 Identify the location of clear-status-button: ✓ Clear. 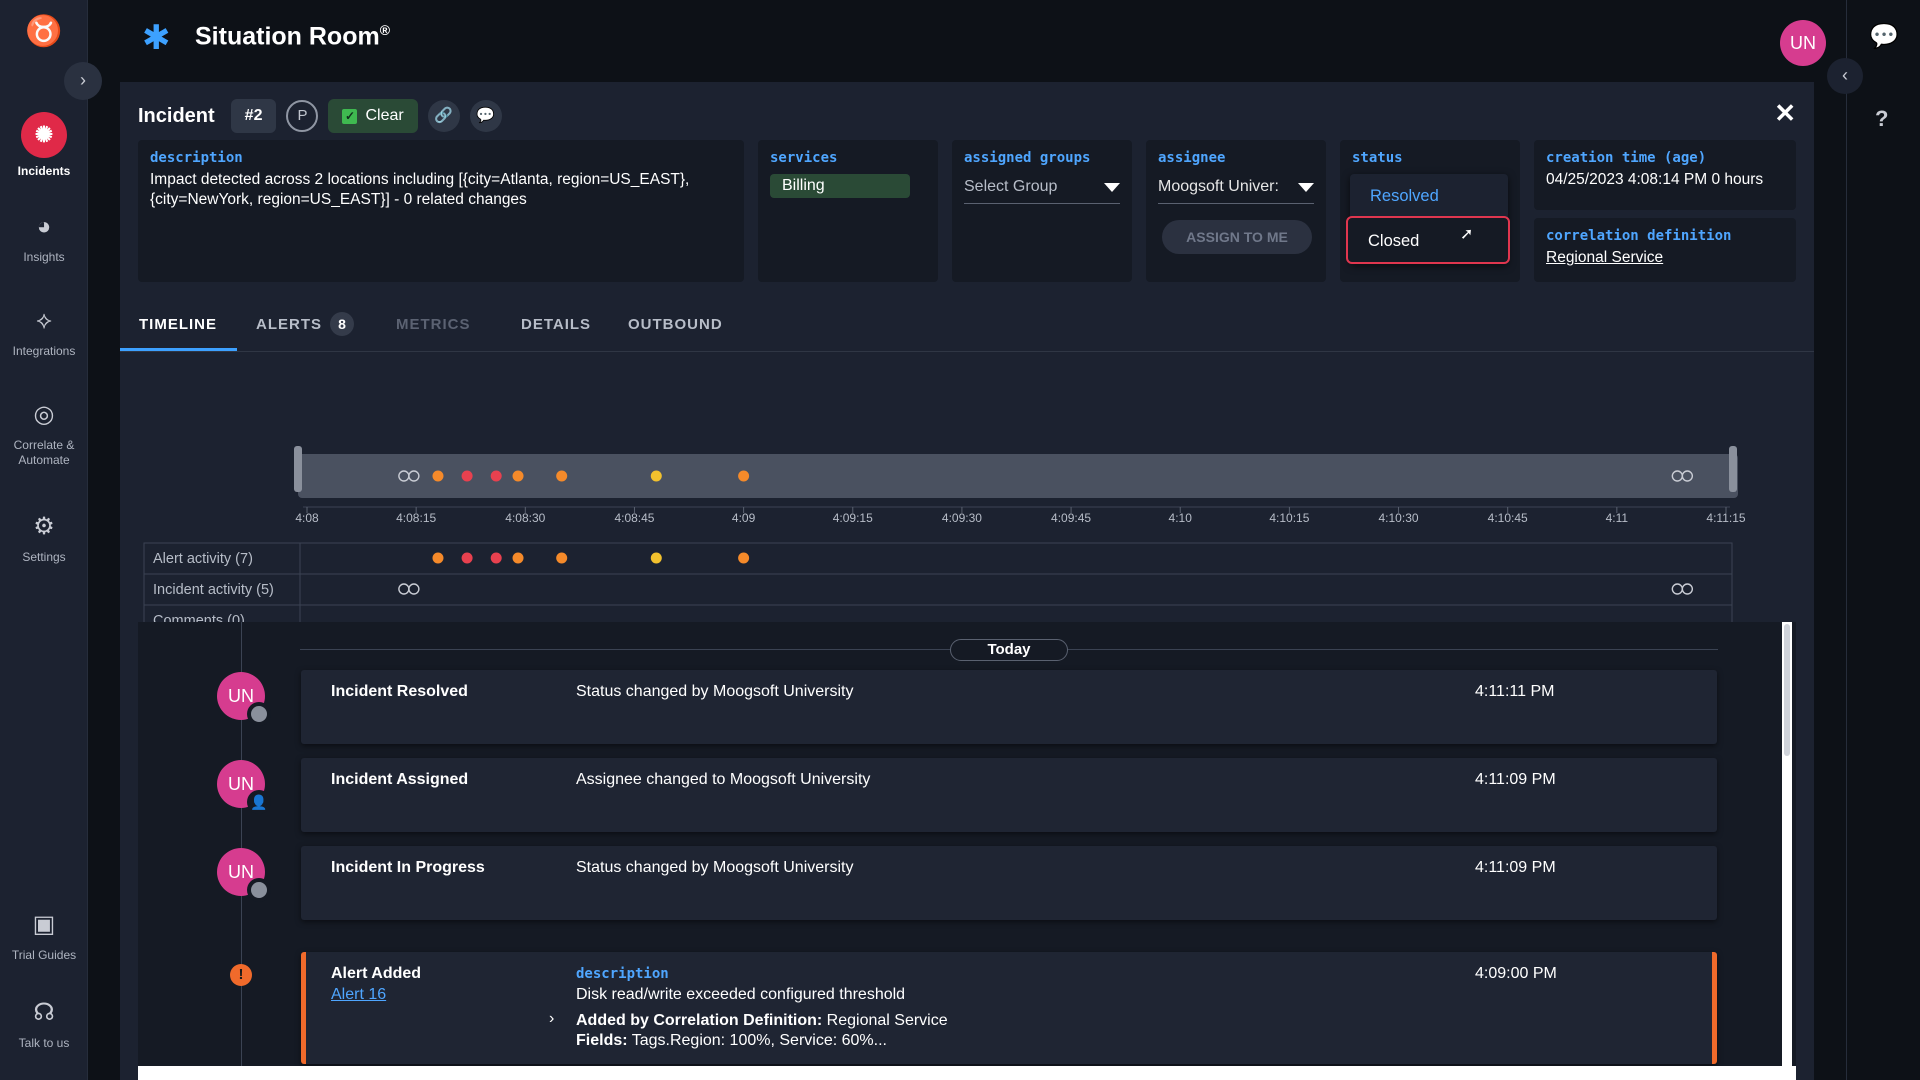
(373, 116).